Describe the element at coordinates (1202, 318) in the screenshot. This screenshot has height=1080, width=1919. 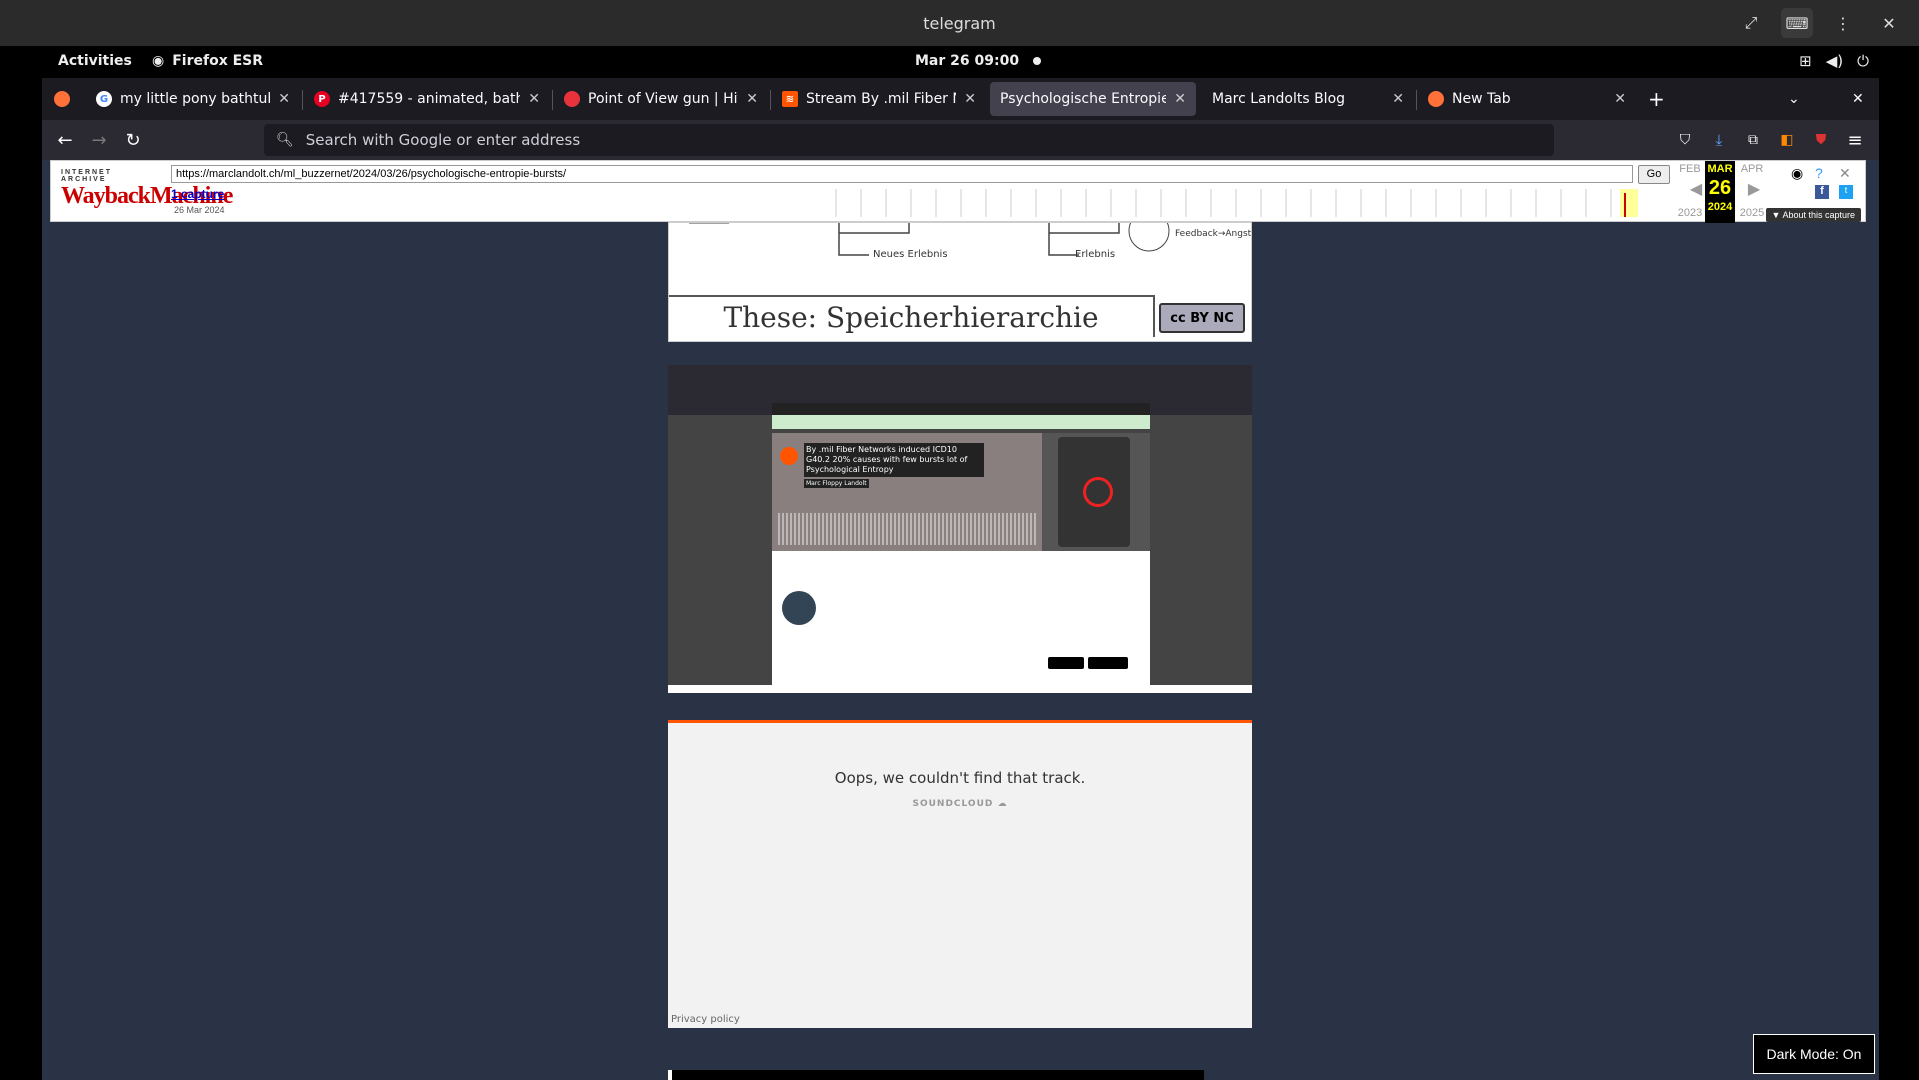
I see `cc-license-badge: cc BY NC` at that location.